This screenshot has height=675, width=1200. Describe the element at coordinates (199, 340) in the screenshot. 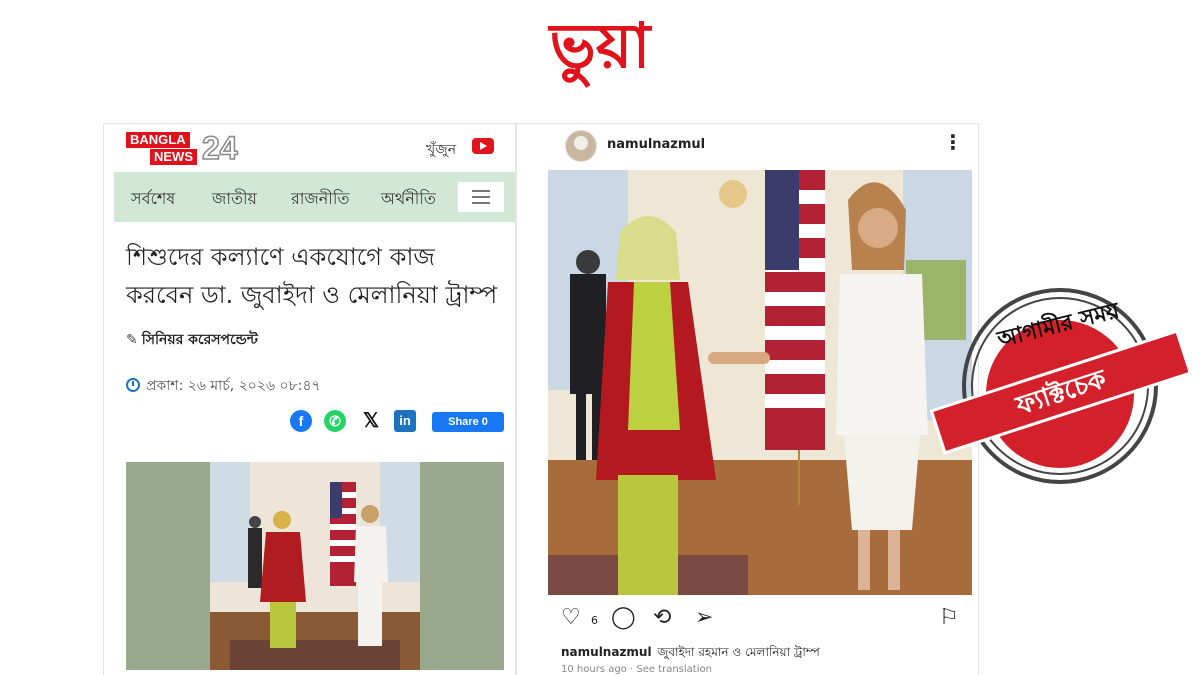

I see `byline-text: সিনিয়র করেসপন্ডেন্ট` at that location.